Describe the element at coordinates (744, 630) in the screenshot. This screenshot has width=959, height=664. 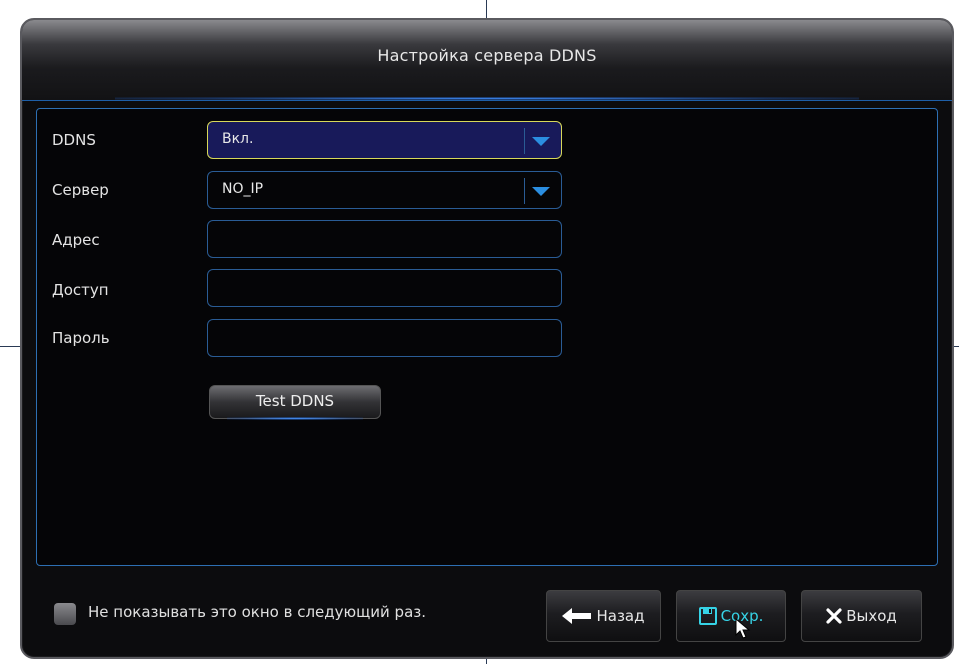
I see `mouse-pointer-icon` at that location.